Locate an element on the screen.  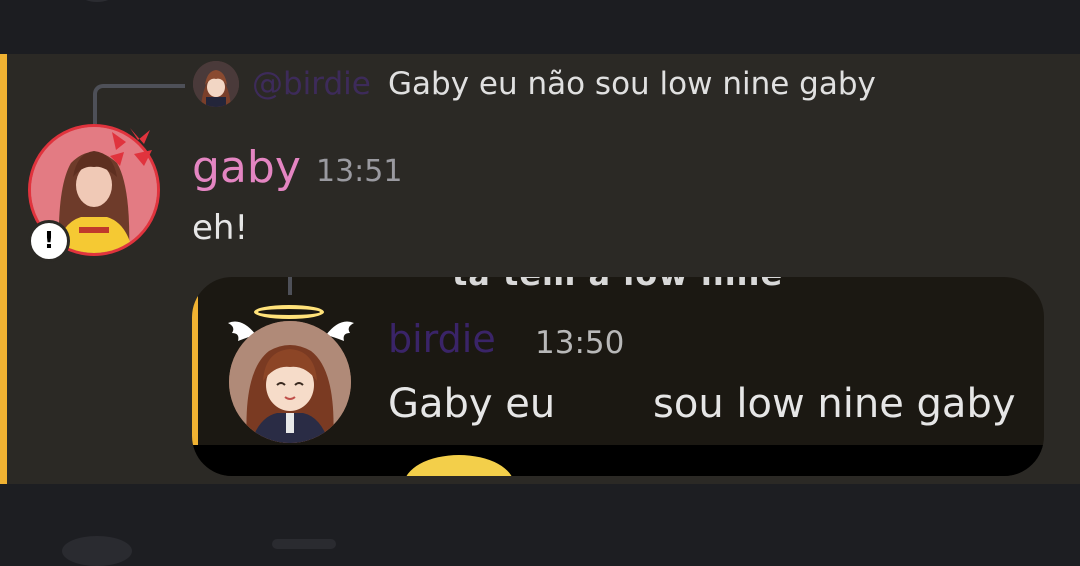
reply-avatar is located at coordinates (216, 84).